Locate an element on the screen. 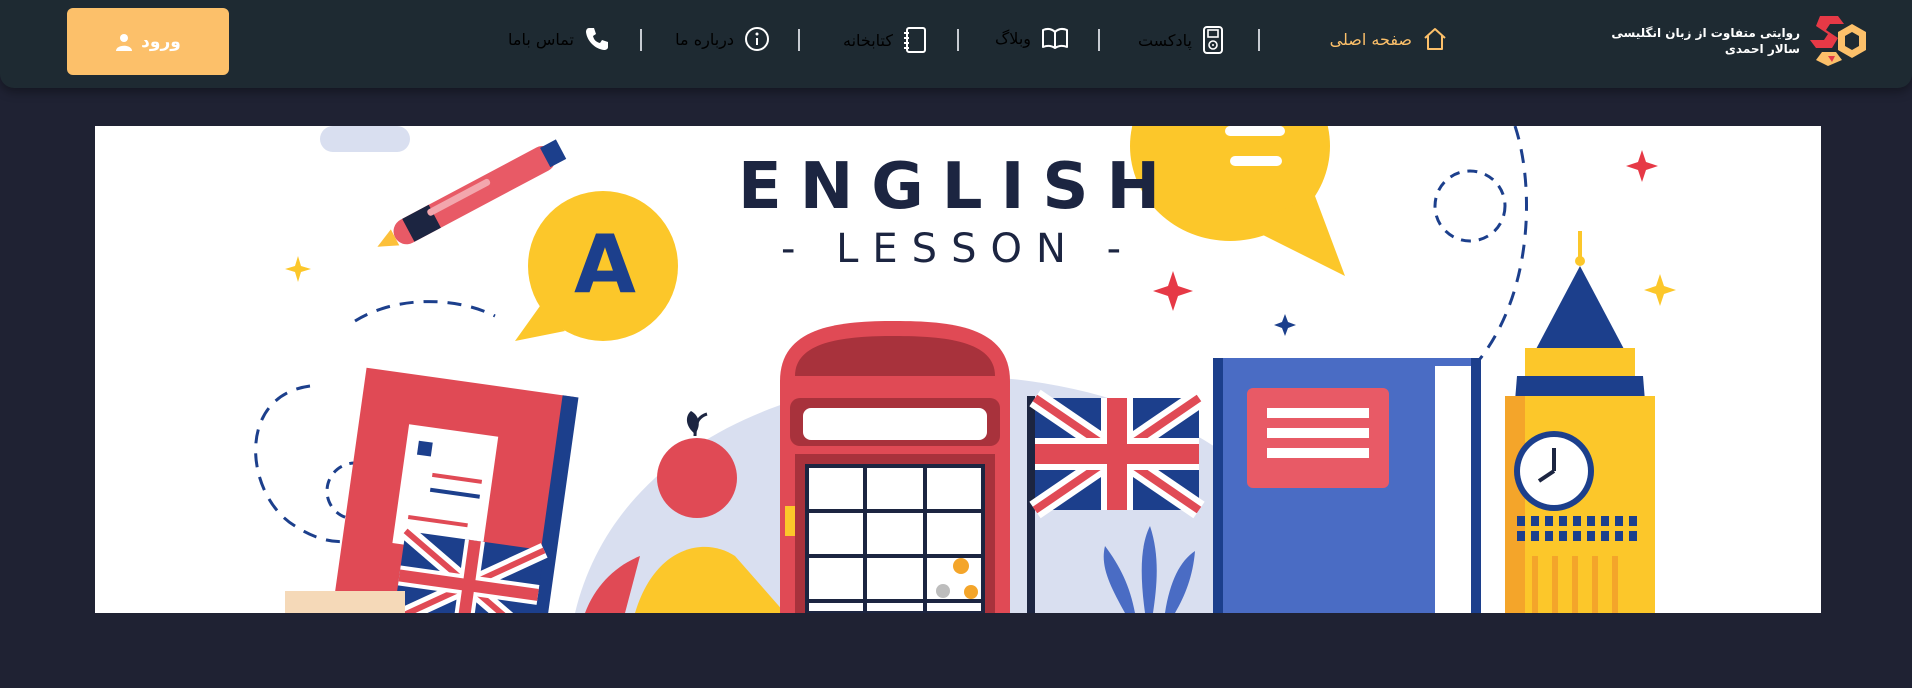 The height and width of the screenshot is (688, 1912). nav-item-about: درباره ما is located at coordinates (722, 39).